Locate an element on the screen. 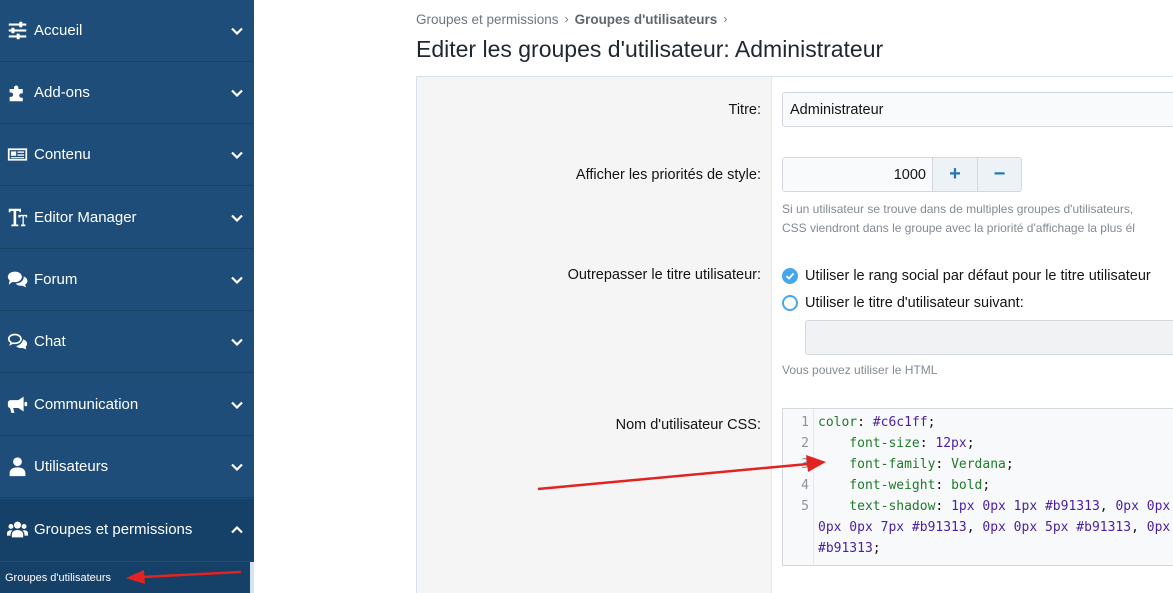  line-number: 2 is located at coordinates (805, 443).